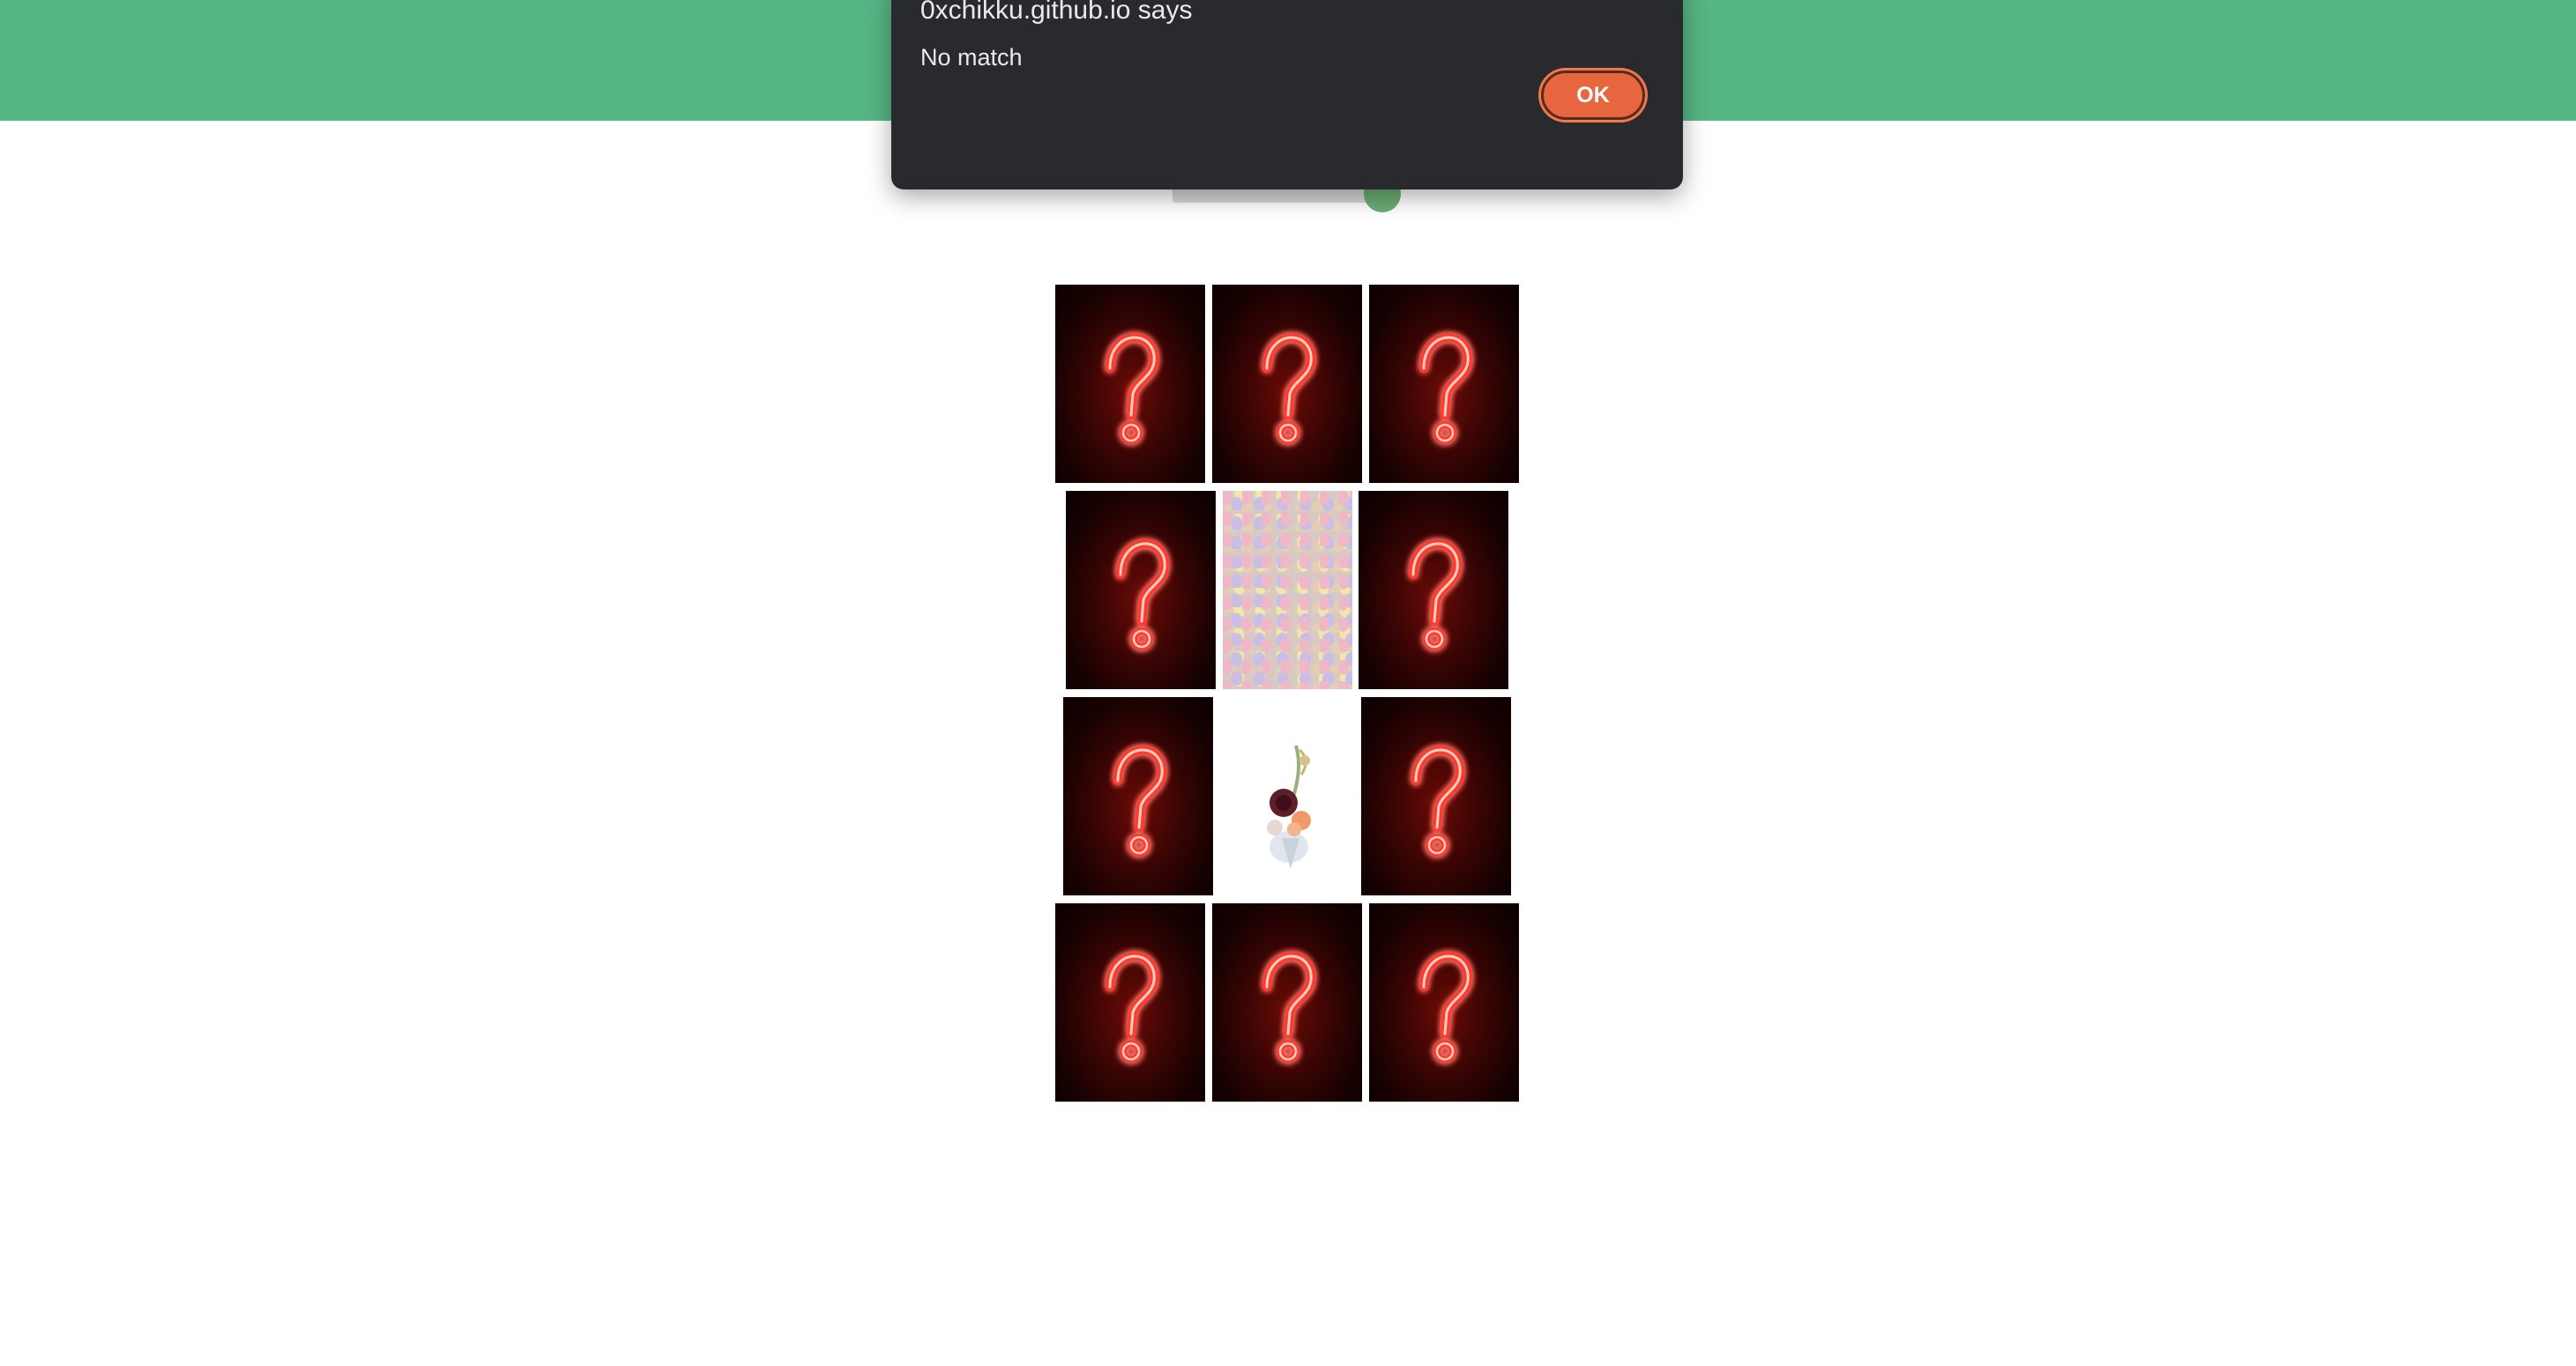  I want to click on dialog-title: 0xchikku.github.io says, so click(1056, 12).